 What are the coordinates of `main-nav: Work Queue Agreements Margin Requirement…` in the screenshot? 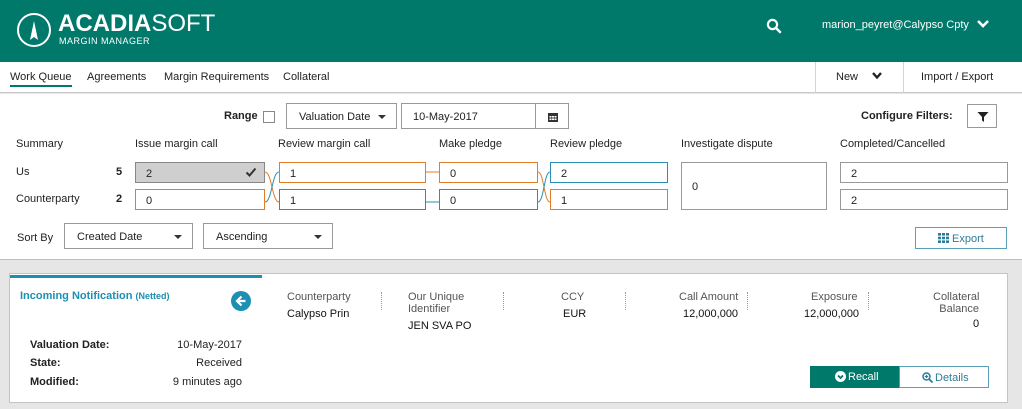 It's located at (511, 77).